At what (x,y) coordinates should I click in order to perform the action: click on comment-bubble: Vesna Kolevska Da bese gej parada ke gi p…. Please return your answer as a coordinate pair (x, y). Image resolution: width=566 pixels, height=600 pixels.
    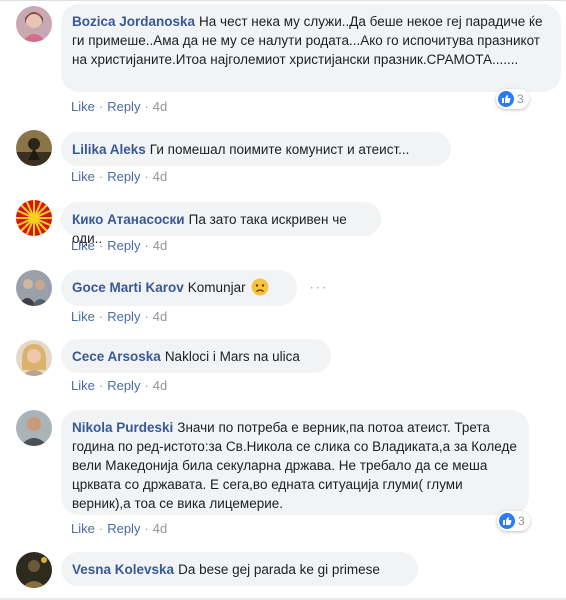
    Looking at the image, I should click on (239, 569).